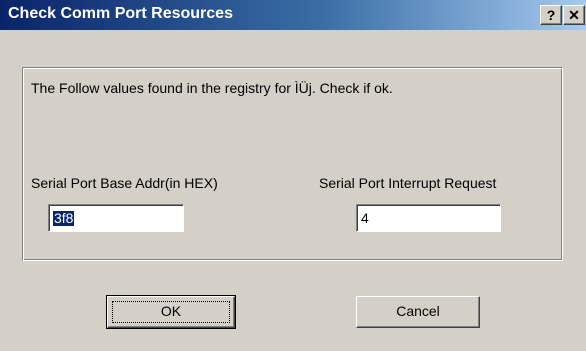  Describe the element at coordinates (64, 218) in the screenshot. I see `base-addr-value: 3f8` at that location.